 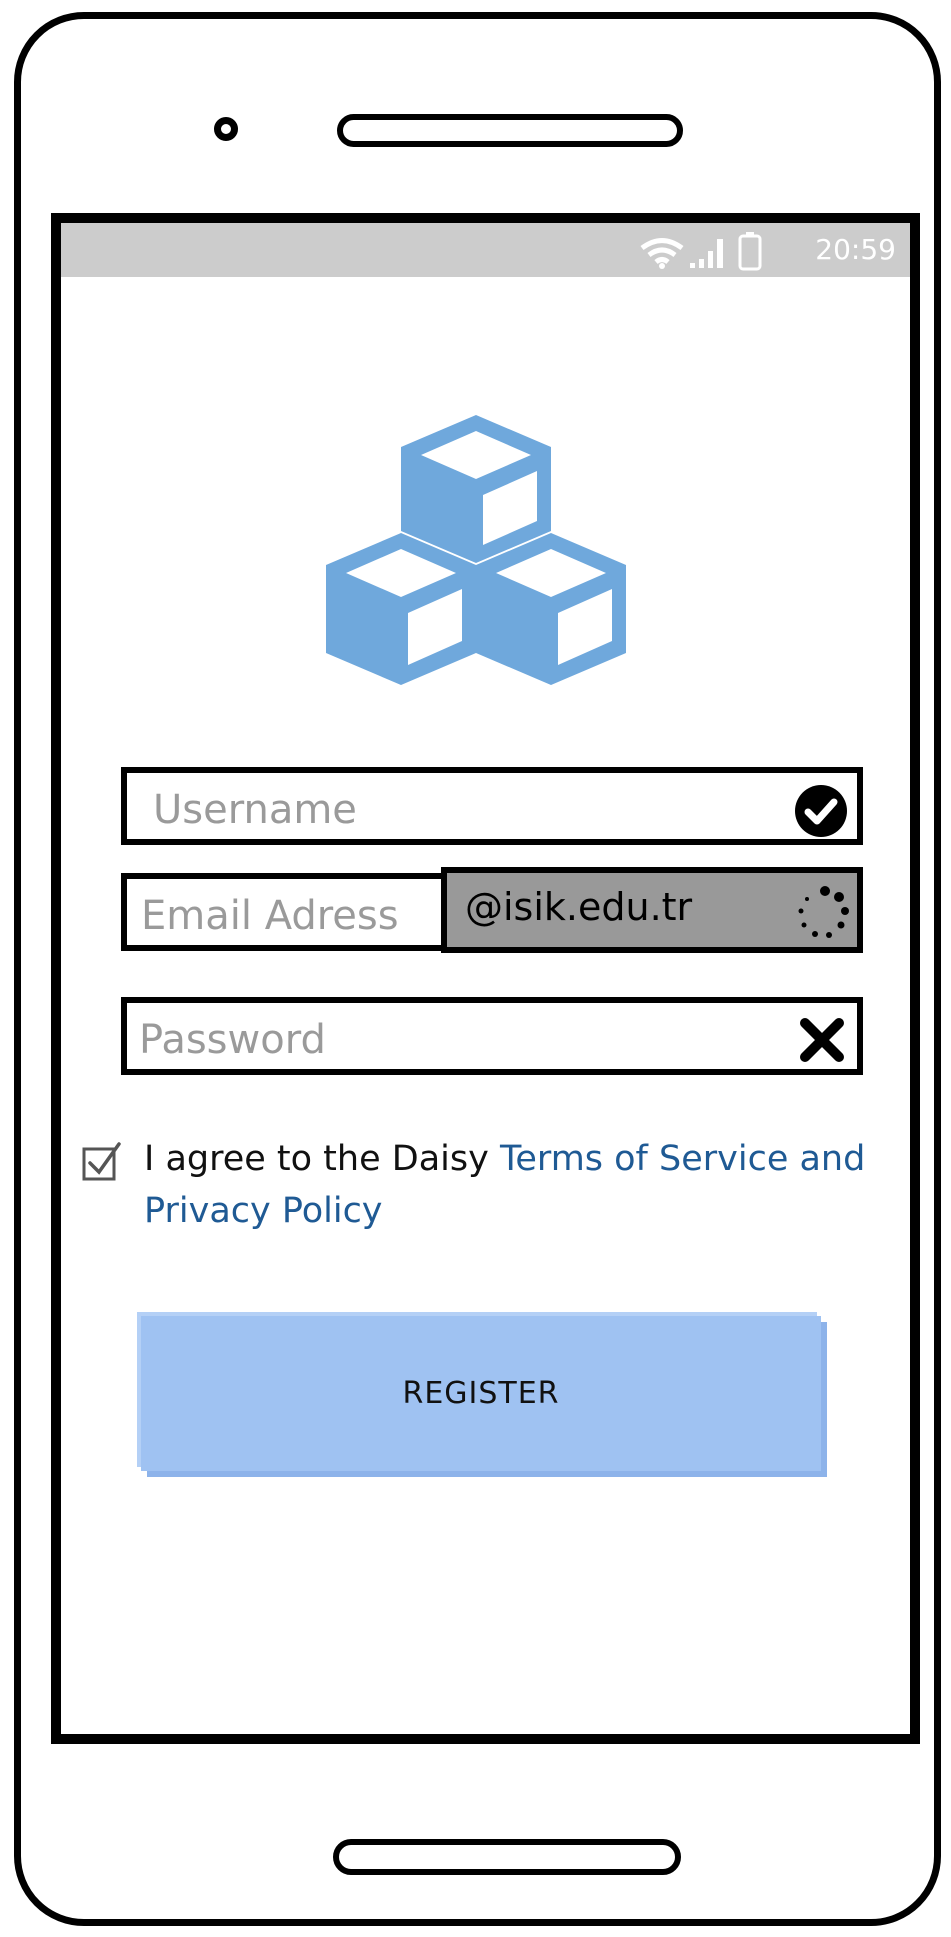 I want to click on loading-spinner-icon, so click(x=823, y=915).